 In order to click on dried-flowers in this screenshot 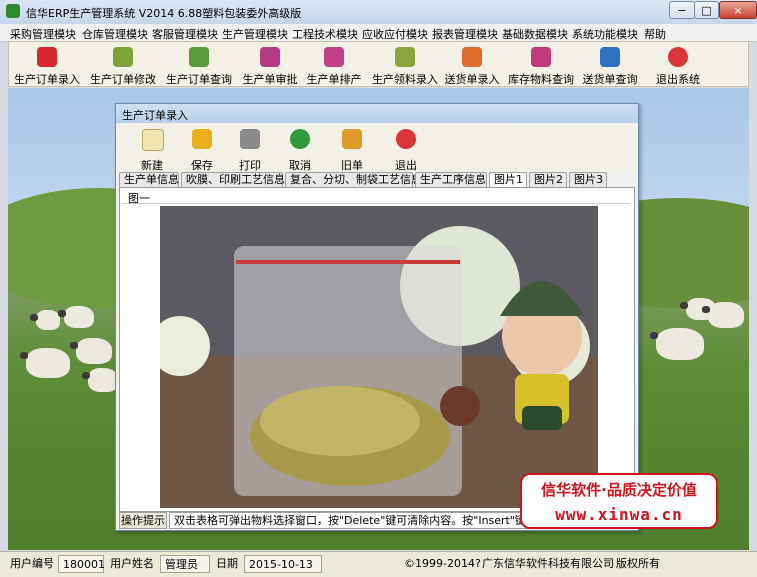, I will do `click(340, 421)`.